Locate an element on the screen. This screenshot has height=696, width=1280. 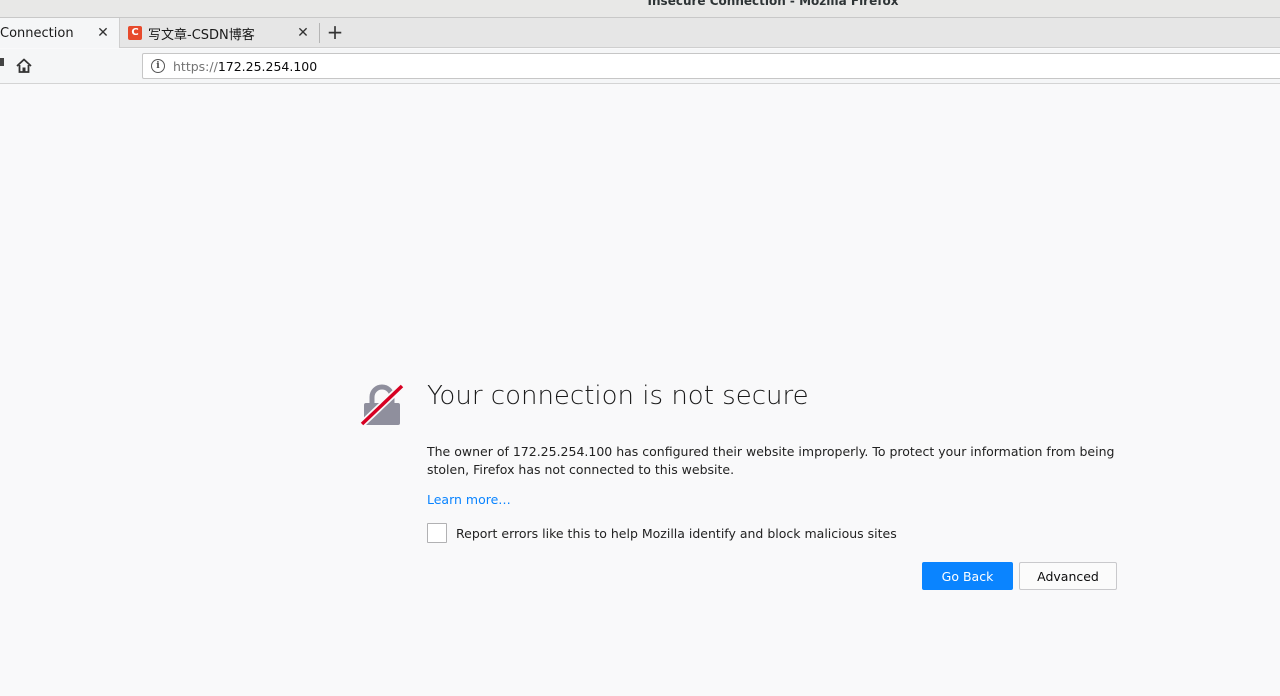
window-title: Insecure Connection - Mozilla Firefox is located at coordinates (773, 4).